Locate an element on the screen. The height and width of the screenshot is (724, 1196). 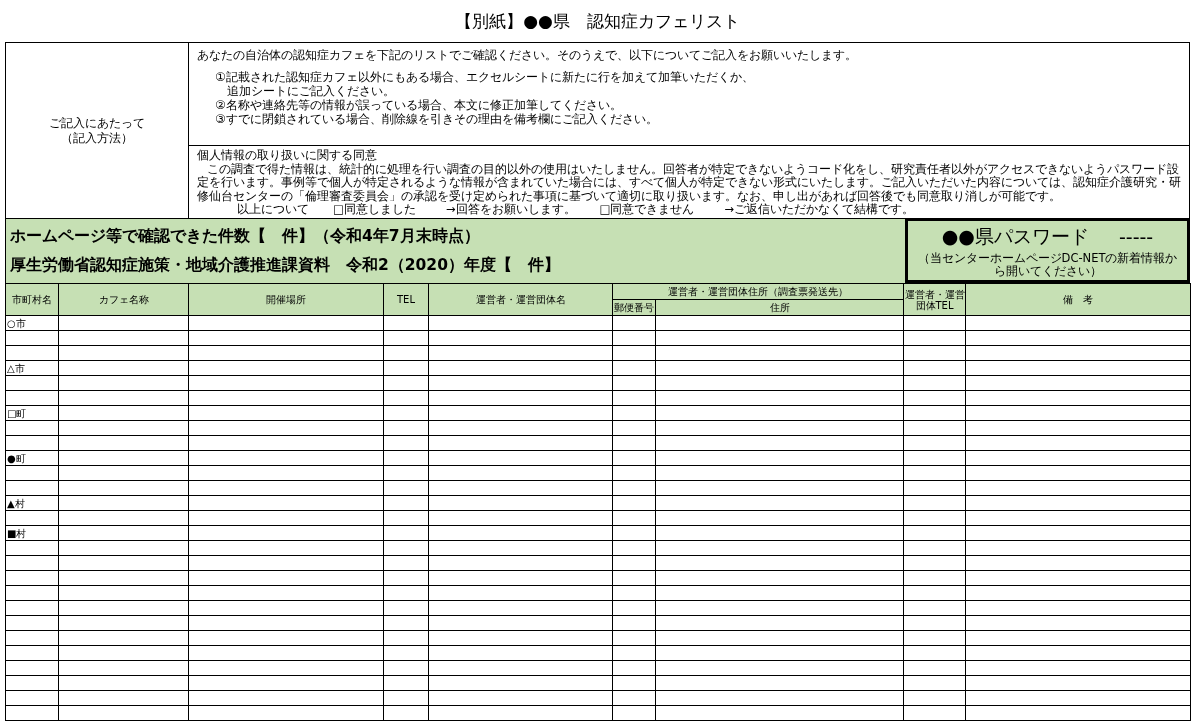
summary-line: ホームページ等で確認できた件数【 件】（令和4年7月末時点） is located at coordinates (245, 236).